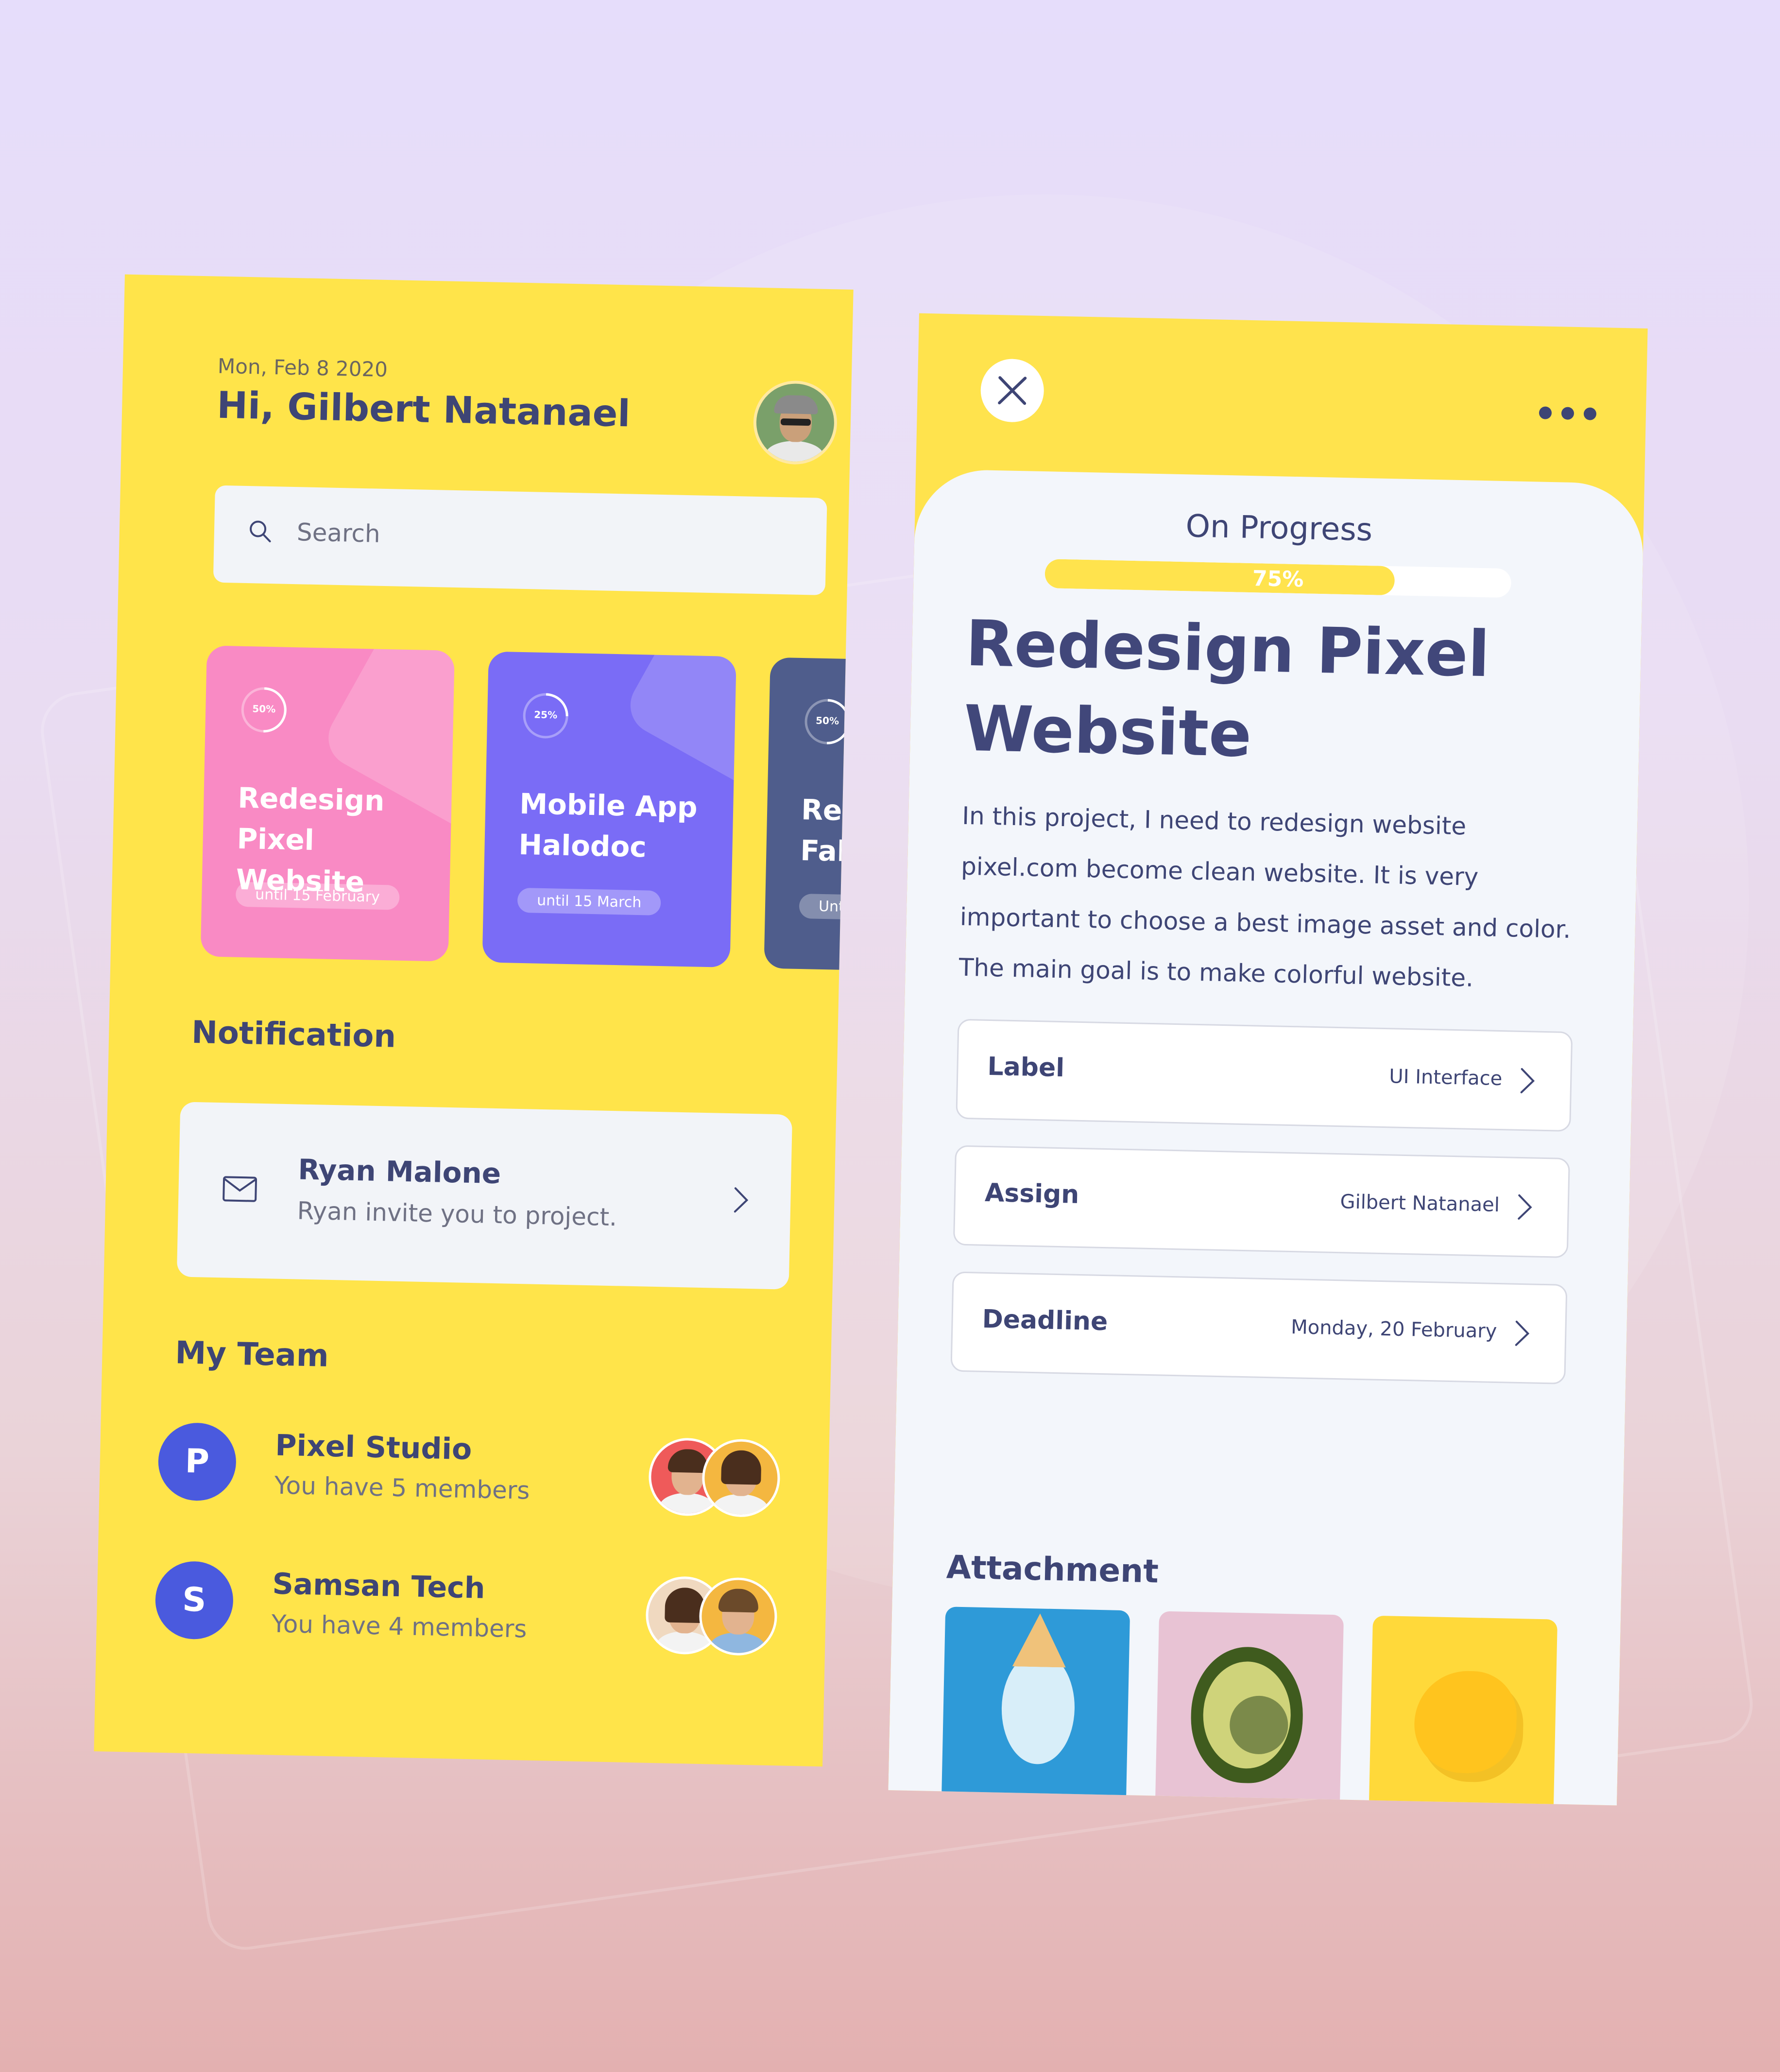  Describe the element at coordinates (1279, 528) in the screenshot. I see `status-label: On Progress` at that location.